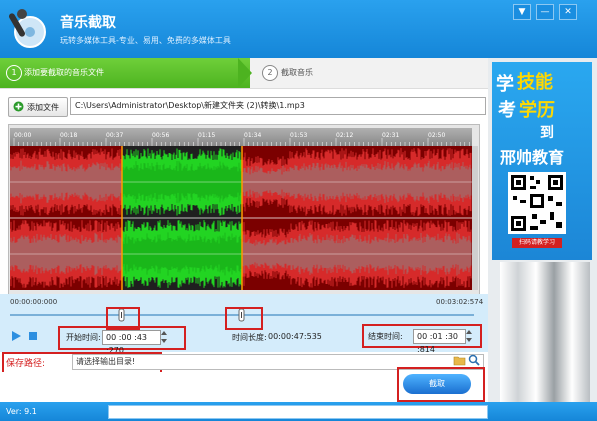  Describe the element at coordinates (242, 316) in the screenshot. I see `end-slider-handle` at that location.